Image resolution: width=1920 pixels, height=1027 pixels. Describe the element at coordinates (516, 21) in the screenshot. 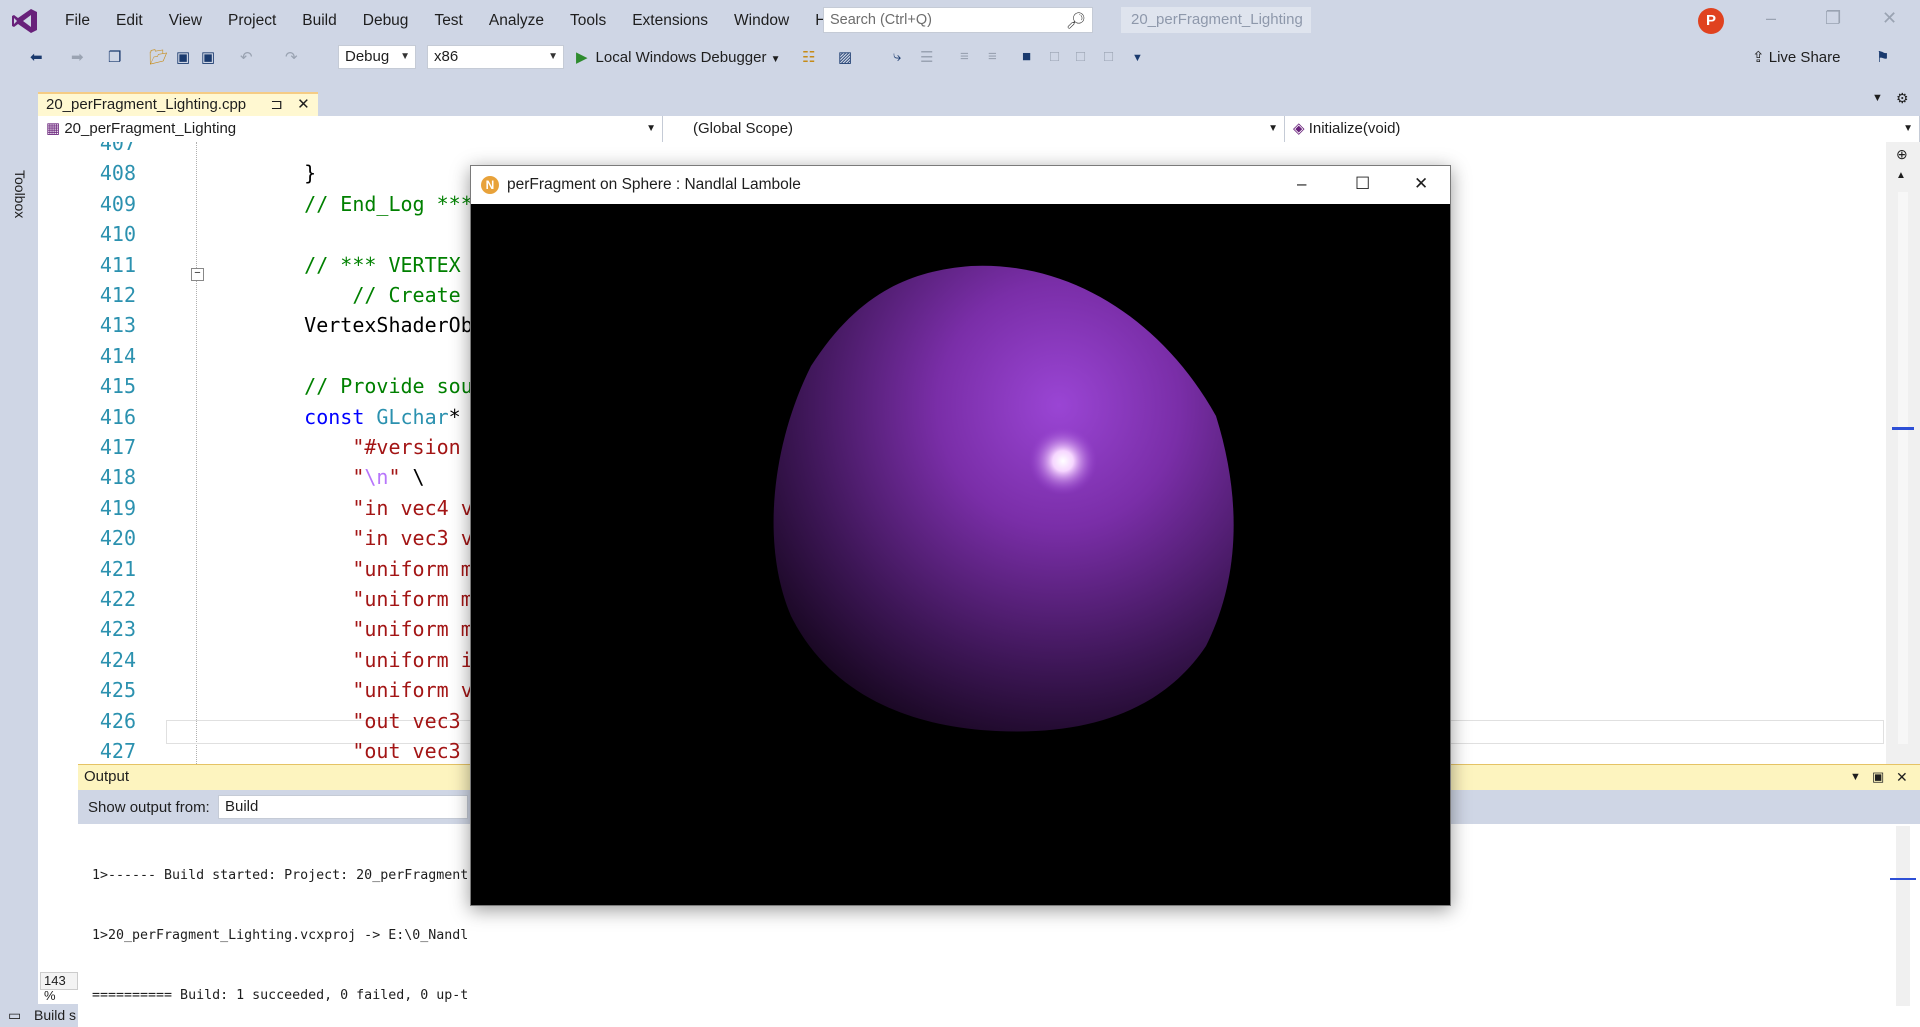

I see `menu-analyze: Analyze` at that location.